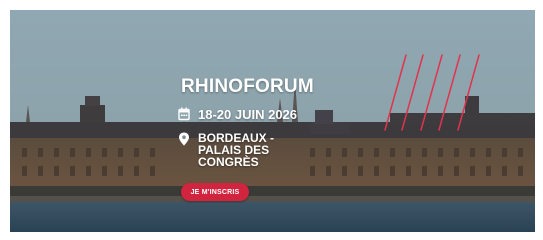  Describe the element at coordinates (247, 86) in the screenshot. I see `event-title: RHINOFORUM` at that location.